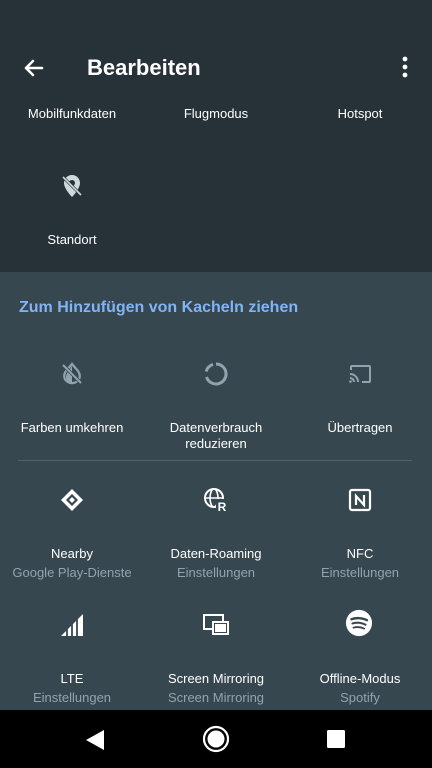  I want to click on tile-mobile-data: Mobilfunkdaten, so click(72, 114).